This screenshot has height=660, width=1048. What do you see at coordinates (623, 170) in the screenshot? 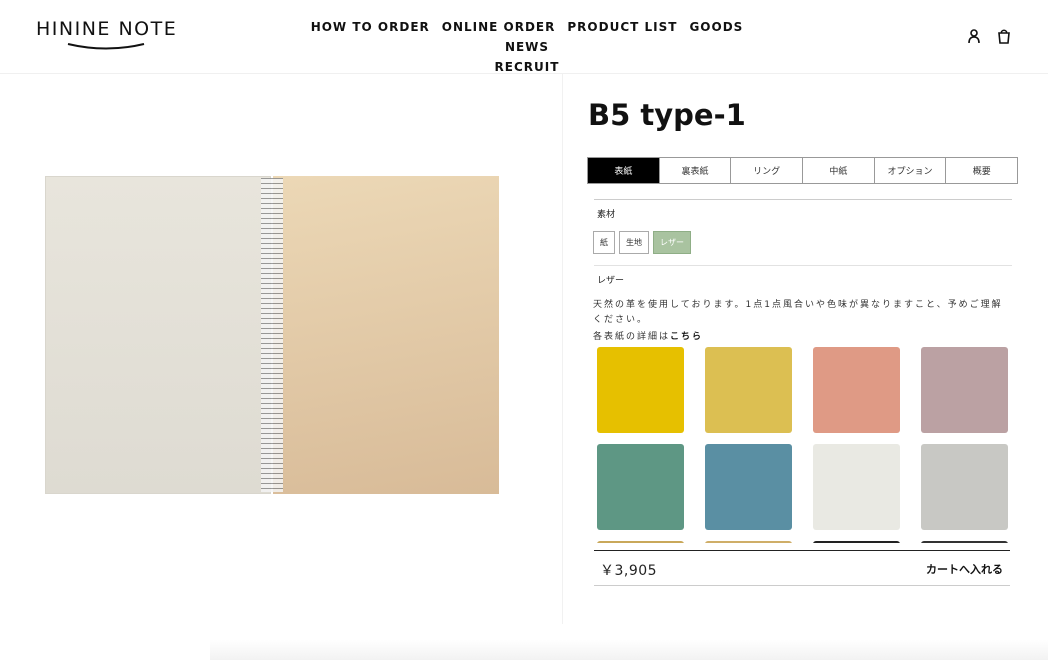
I see `tab-cover: 表紙` at bounding box center [623, 170].